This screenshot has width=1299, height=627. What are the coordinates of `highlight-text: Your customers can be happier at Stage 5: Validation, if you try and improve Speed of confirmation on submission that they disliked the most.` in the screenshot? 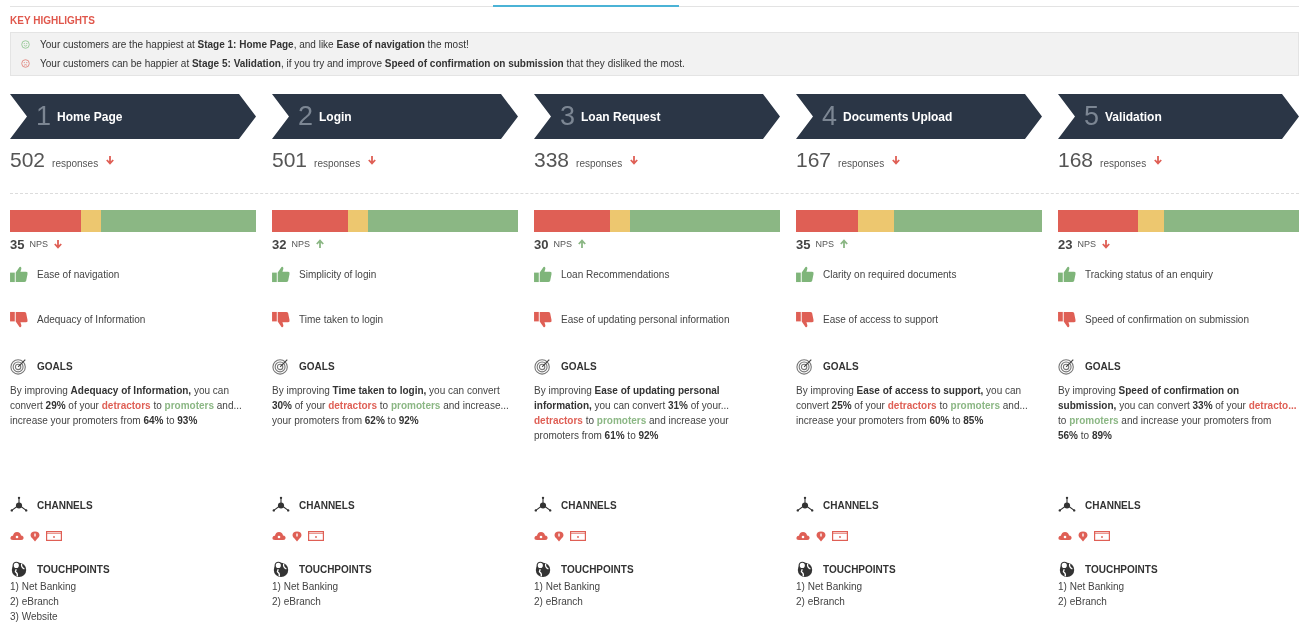 It's located at (362, 63).